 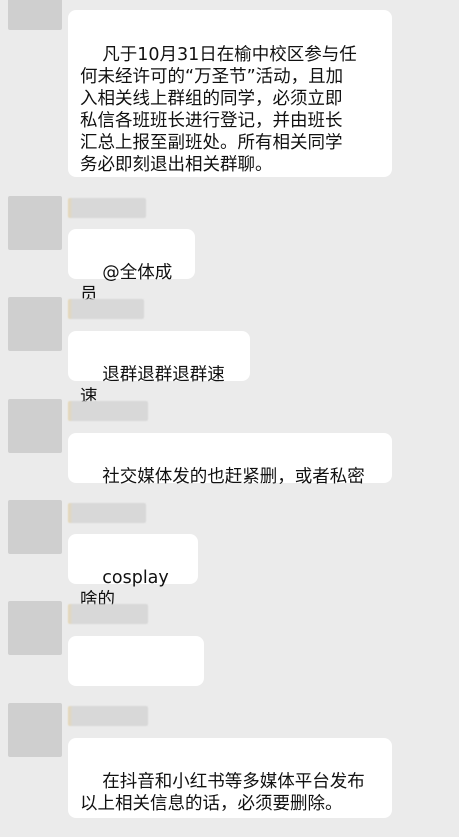 What do you see at coordinates (159, 369) in the screenshot?
I see `message-bubble: 退群退群退群速速` at bounding box center [159, 369].